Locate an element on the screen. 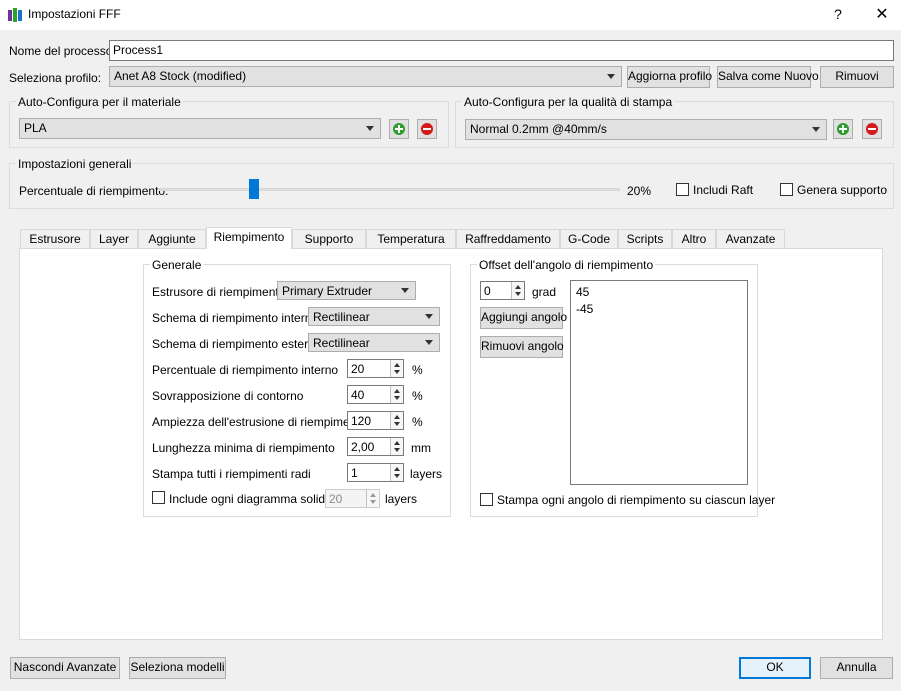  angle-offset-spinbox: 0 is located at coordinates (502, 290).